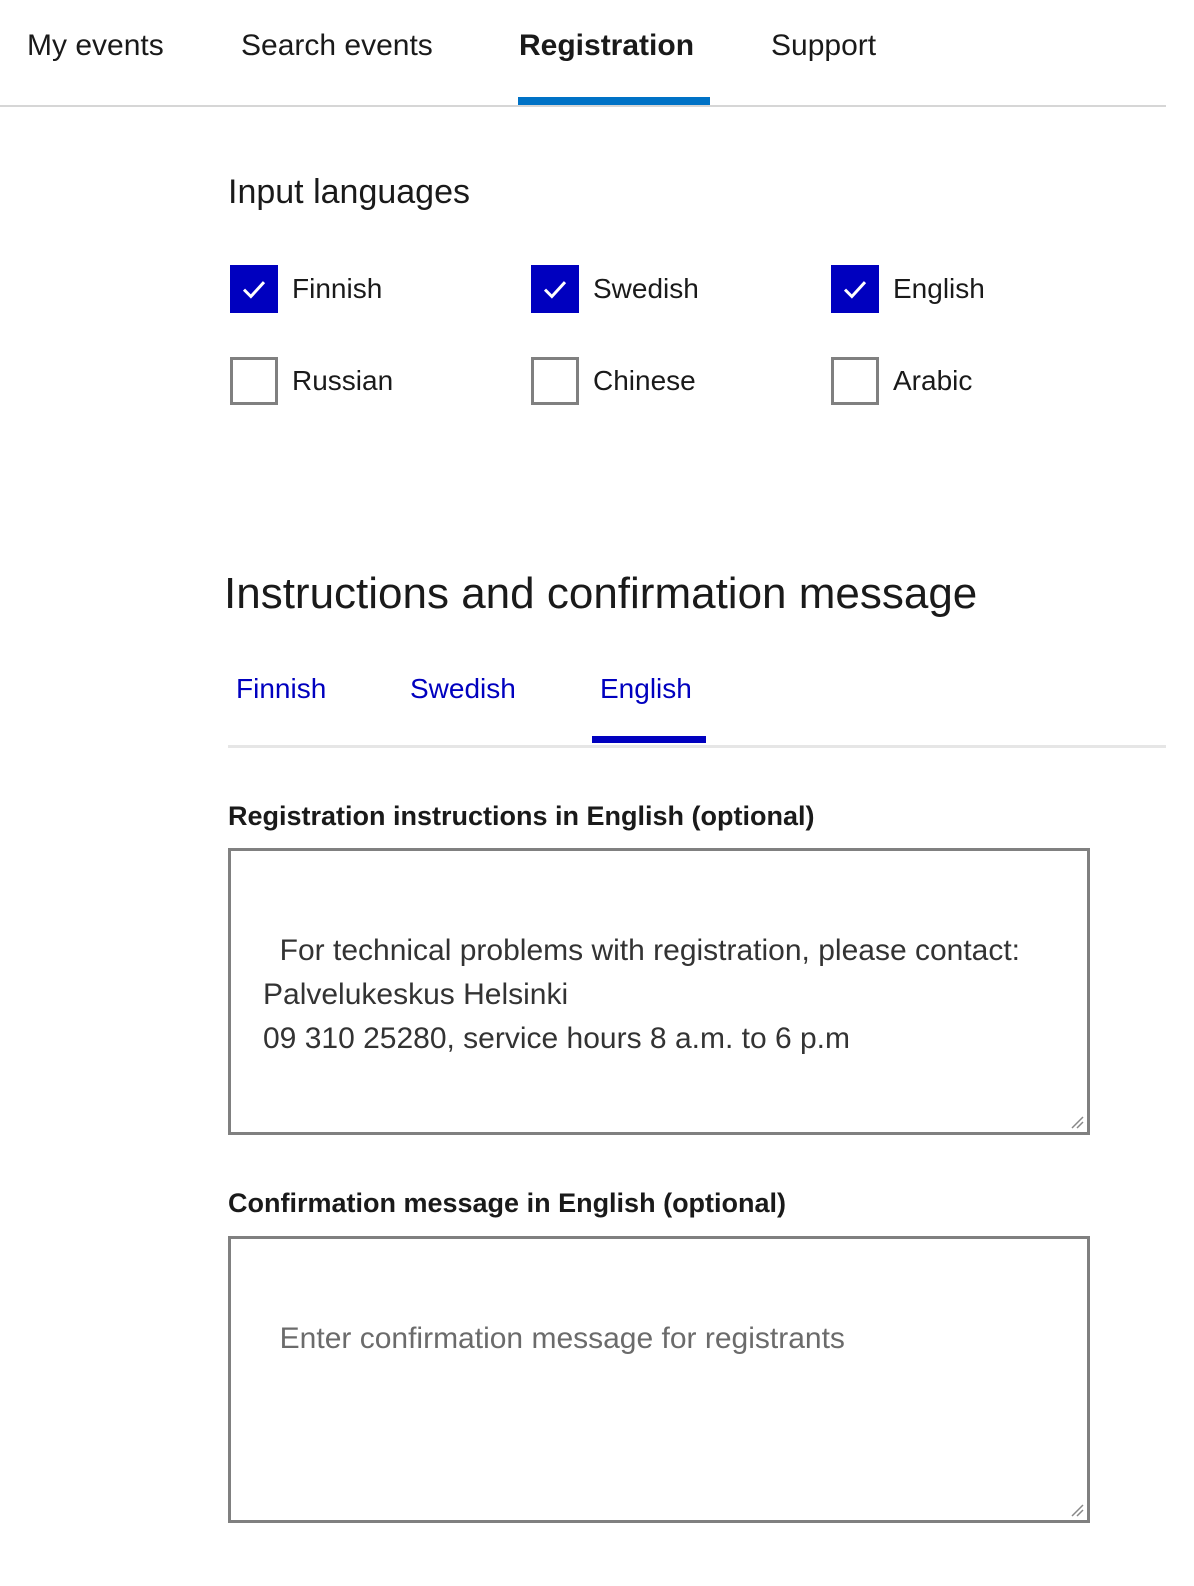  I want to click on checkbox-swedish: Swedish, so click(615, 289).